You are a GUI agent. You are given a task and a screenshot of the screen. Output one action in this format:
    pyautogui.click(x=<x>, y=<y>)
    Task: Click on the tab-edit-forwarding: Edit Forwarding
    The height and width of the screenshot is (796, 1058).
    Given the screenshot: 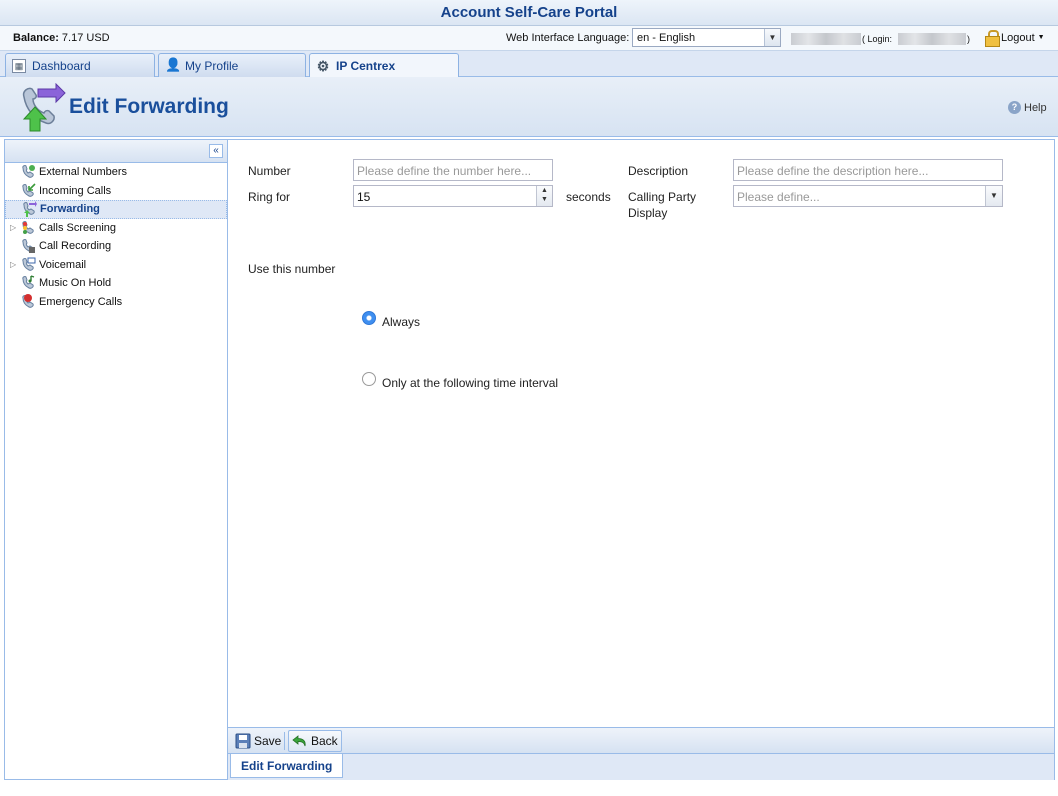 What is the action you would take?
    pyautogui.click(x=287, y=766)
    